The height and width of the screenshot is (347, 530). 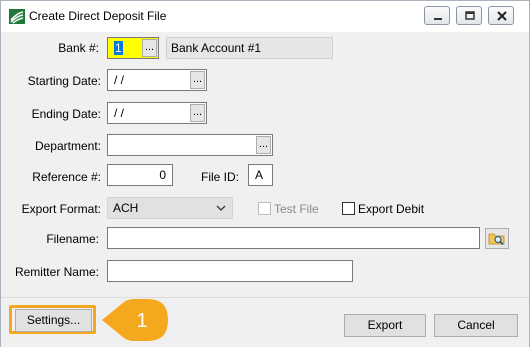 I want to click on minimize-button, so click(x=437, y=15).